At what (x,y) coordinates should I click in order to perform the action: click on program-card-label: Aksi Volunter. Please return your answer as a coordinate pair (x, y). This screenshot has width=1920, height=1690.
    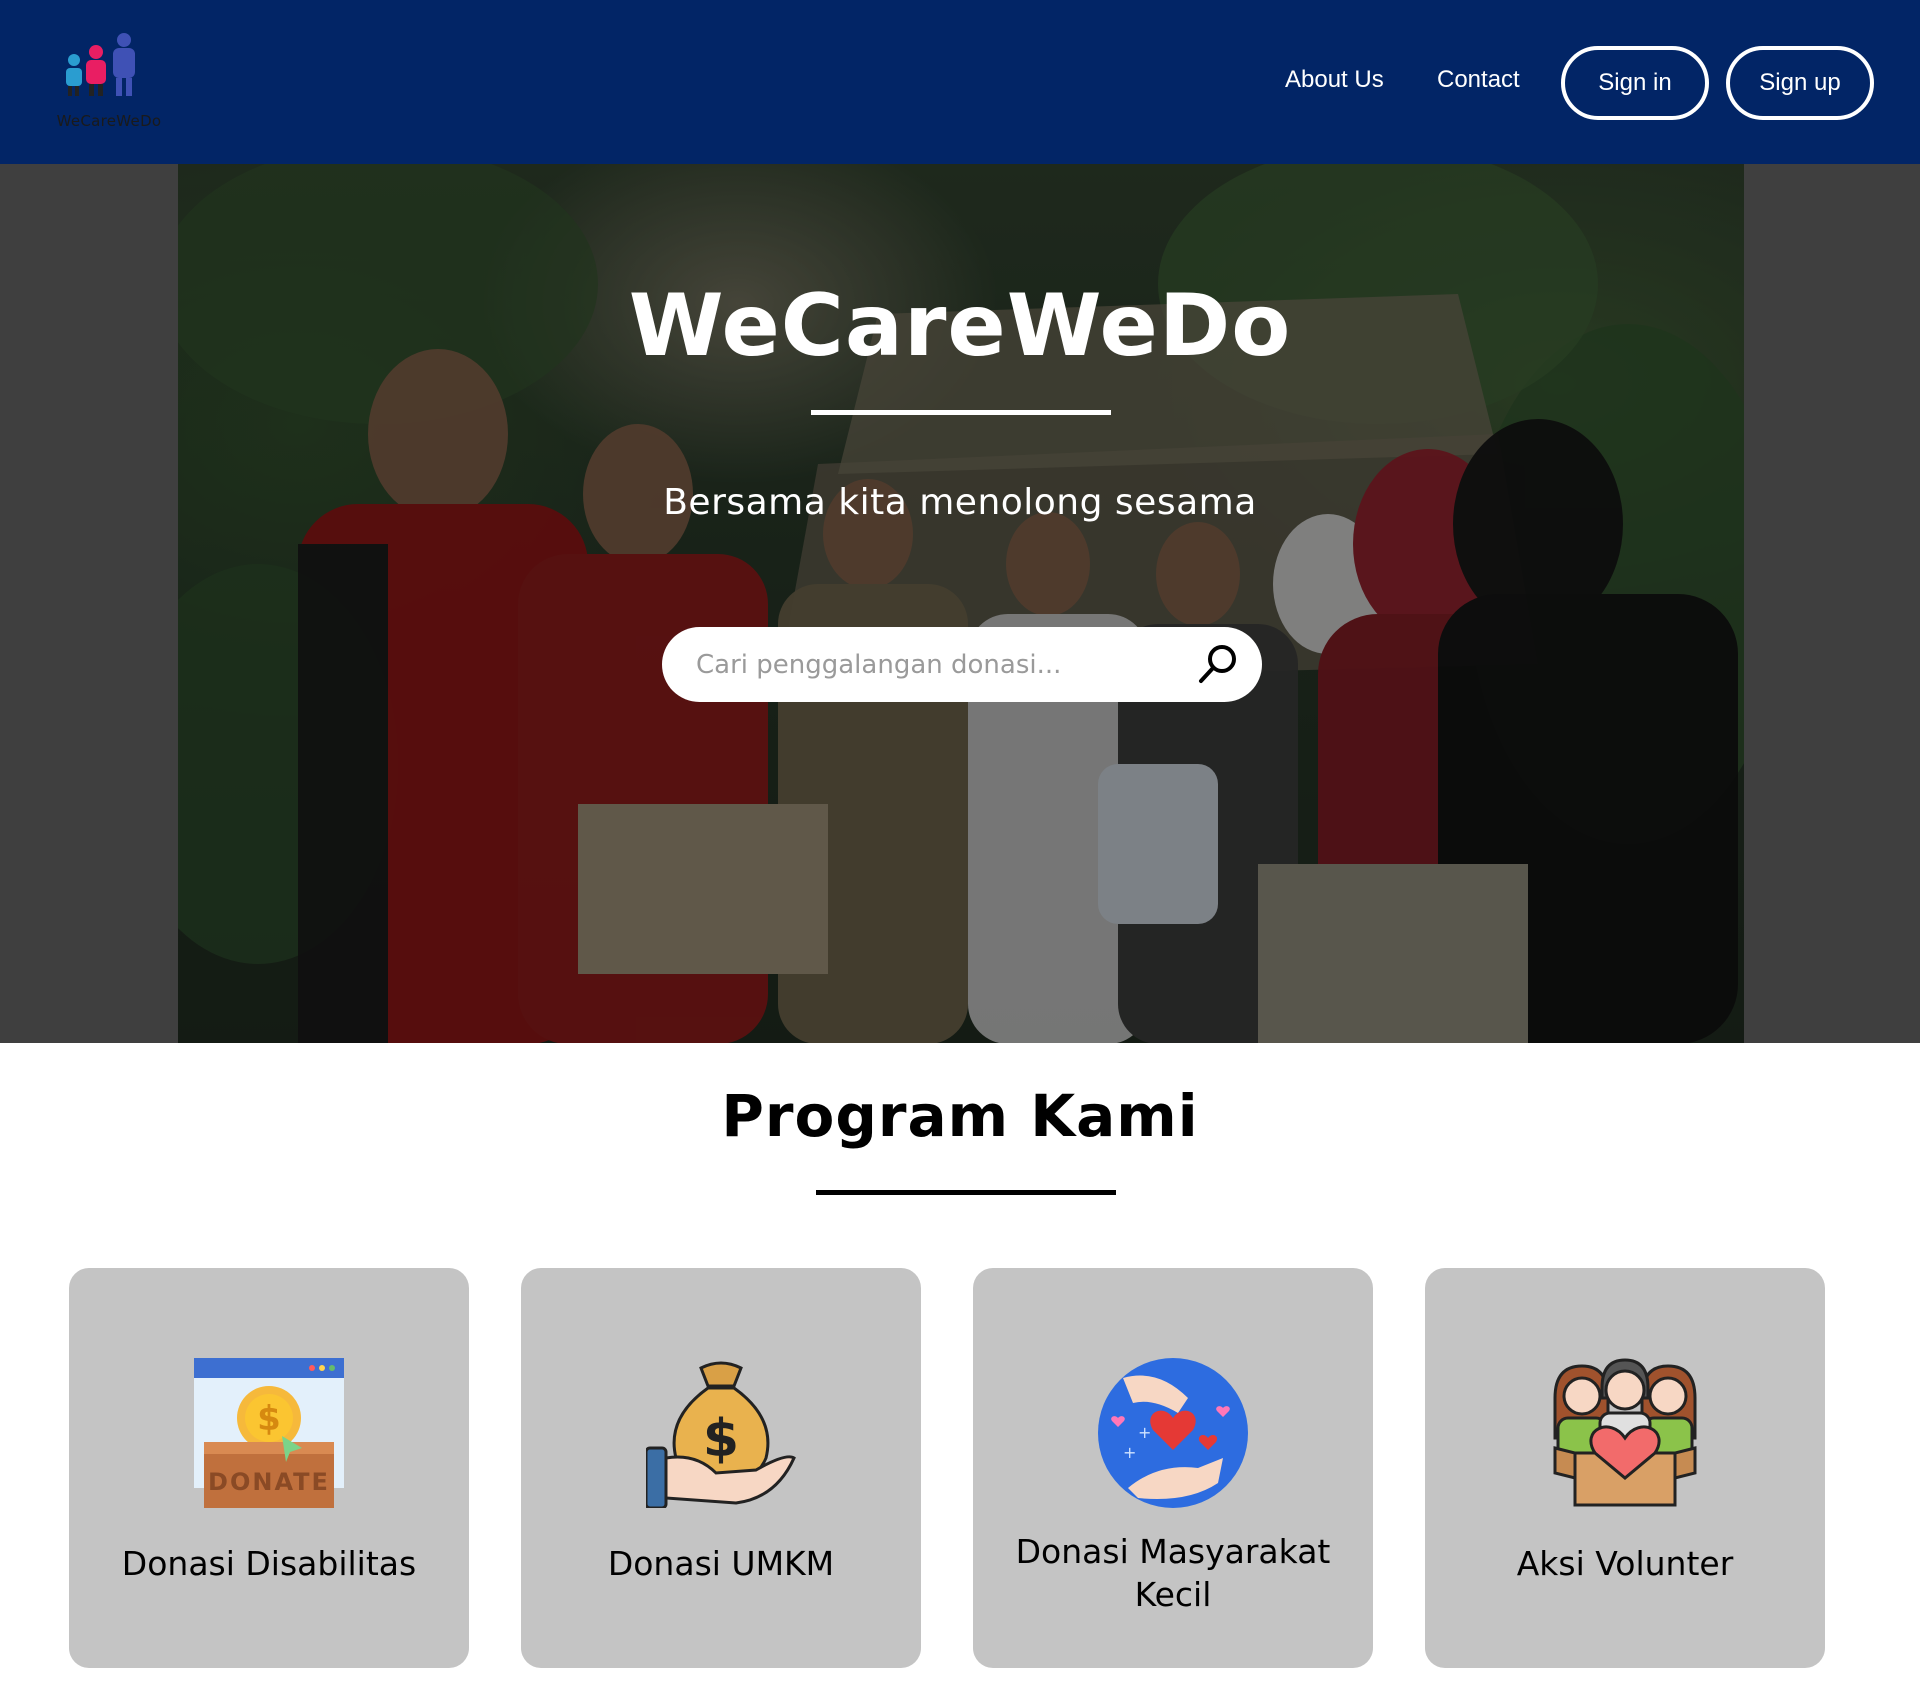
    Looking at the image, I should click on (1625, 1563).